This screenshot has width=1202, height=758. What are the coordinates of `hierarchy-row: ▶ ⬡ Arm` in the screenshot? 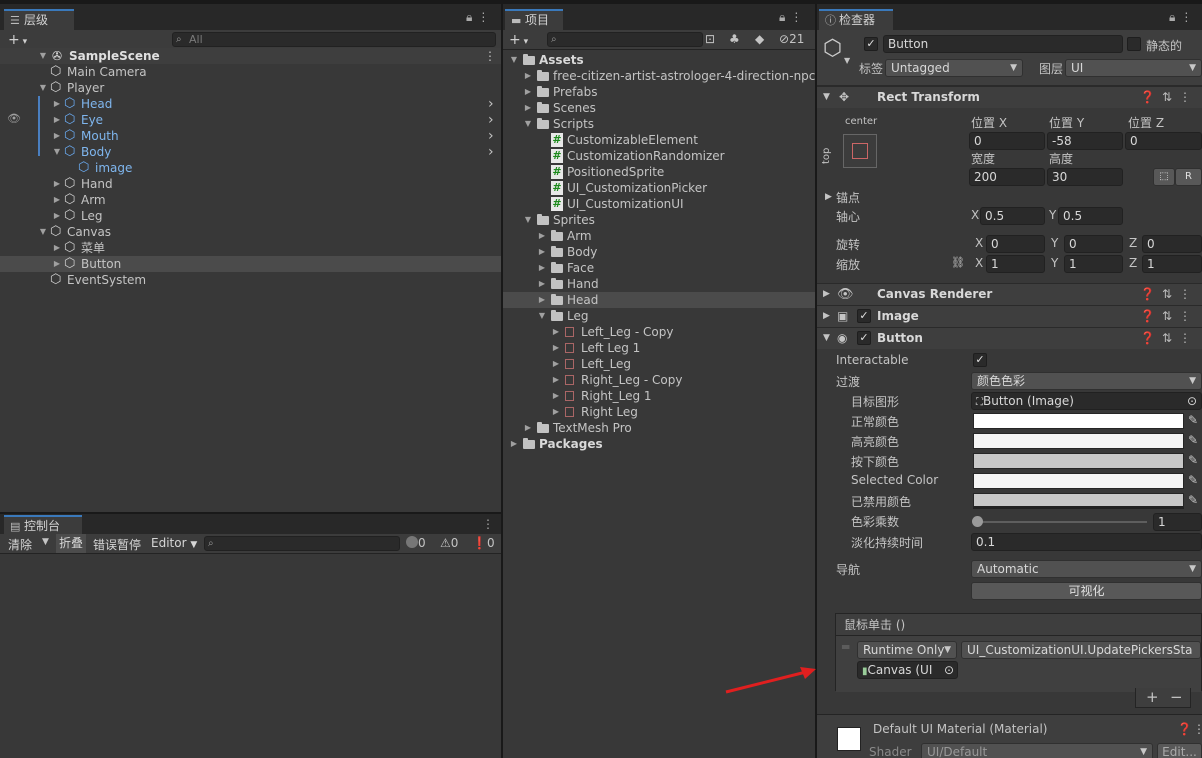 It's located at (250, 200).